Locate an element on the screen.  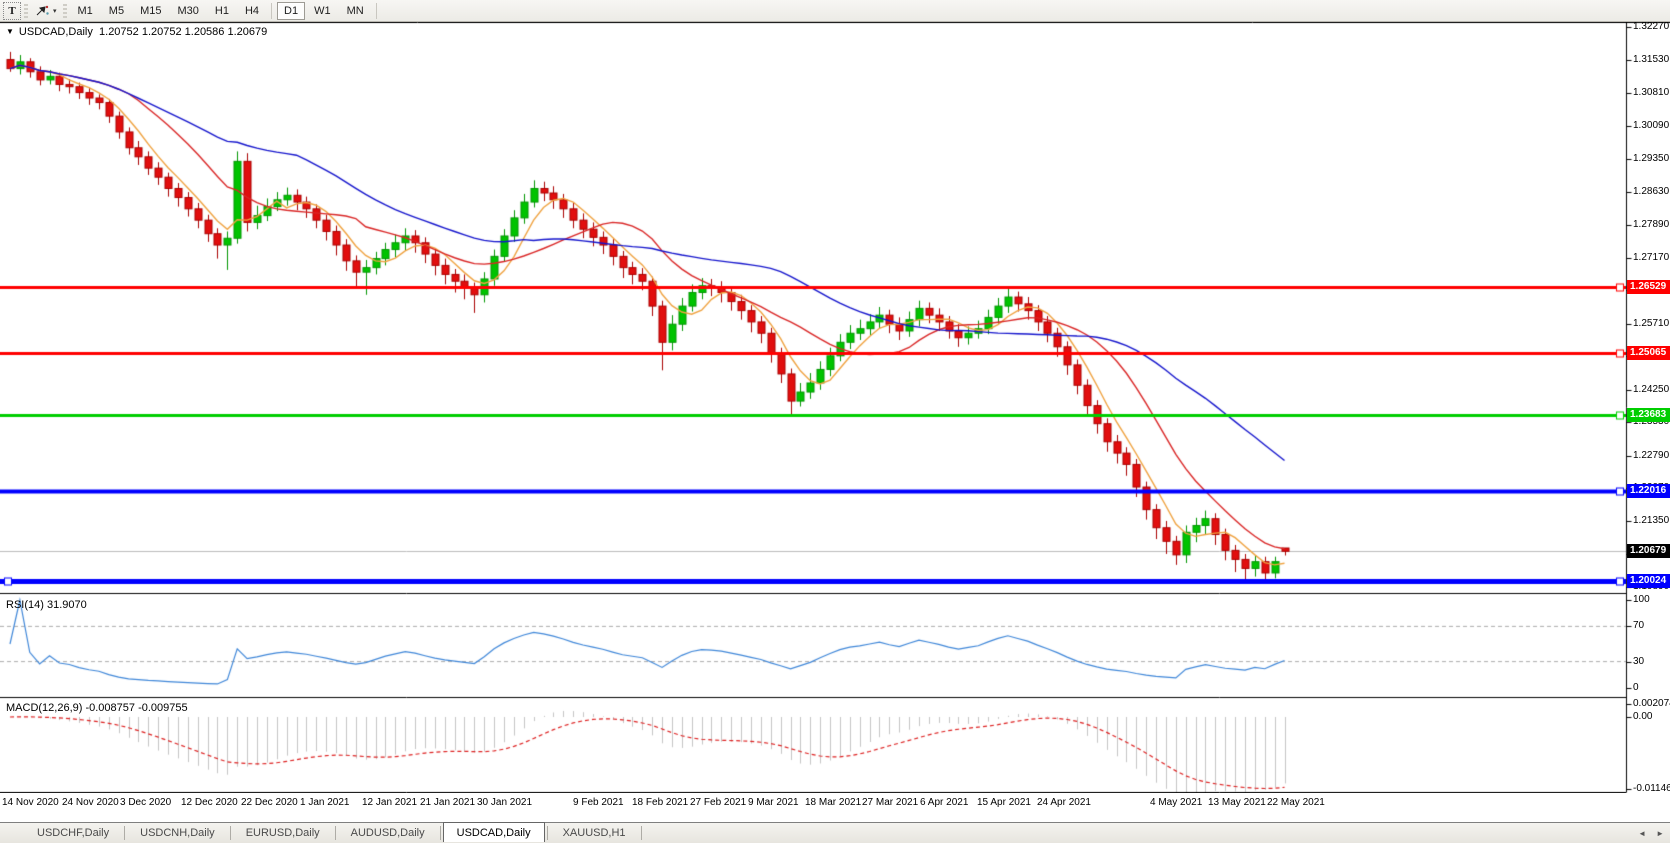
timeframe-button-m15: M15 is located at coordinates (150, 11).